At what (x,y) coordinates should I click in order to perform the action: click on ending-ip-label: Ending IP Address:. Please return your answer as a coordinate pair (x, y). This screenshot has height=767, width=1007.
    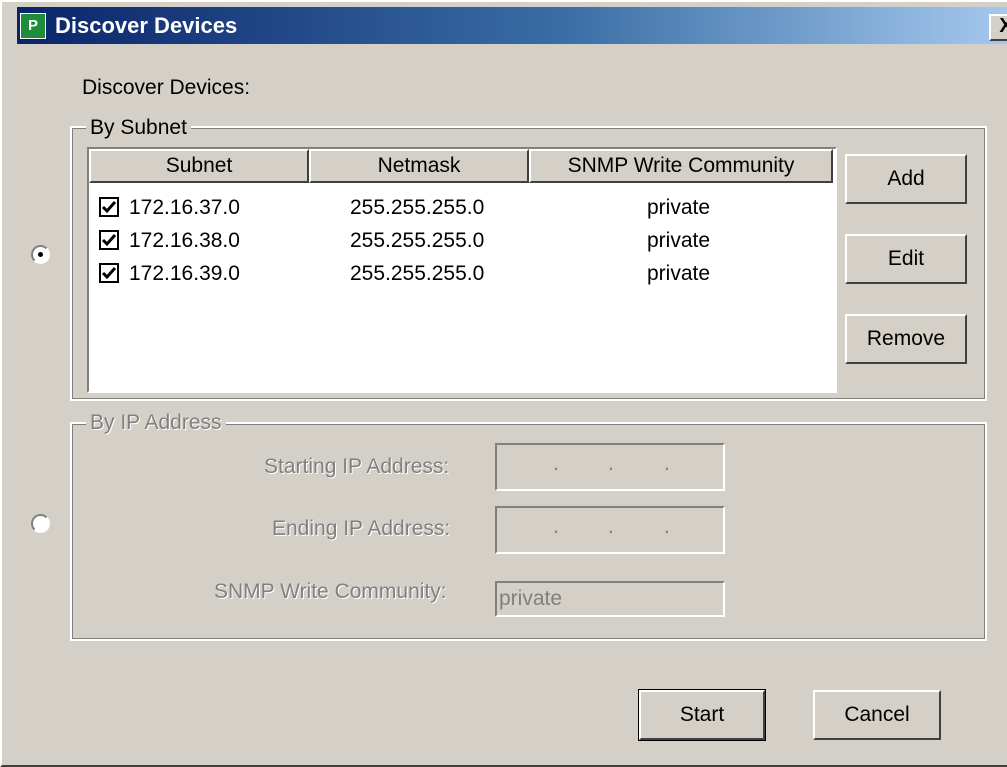
    Looking at the image, I should click on (361, 528).